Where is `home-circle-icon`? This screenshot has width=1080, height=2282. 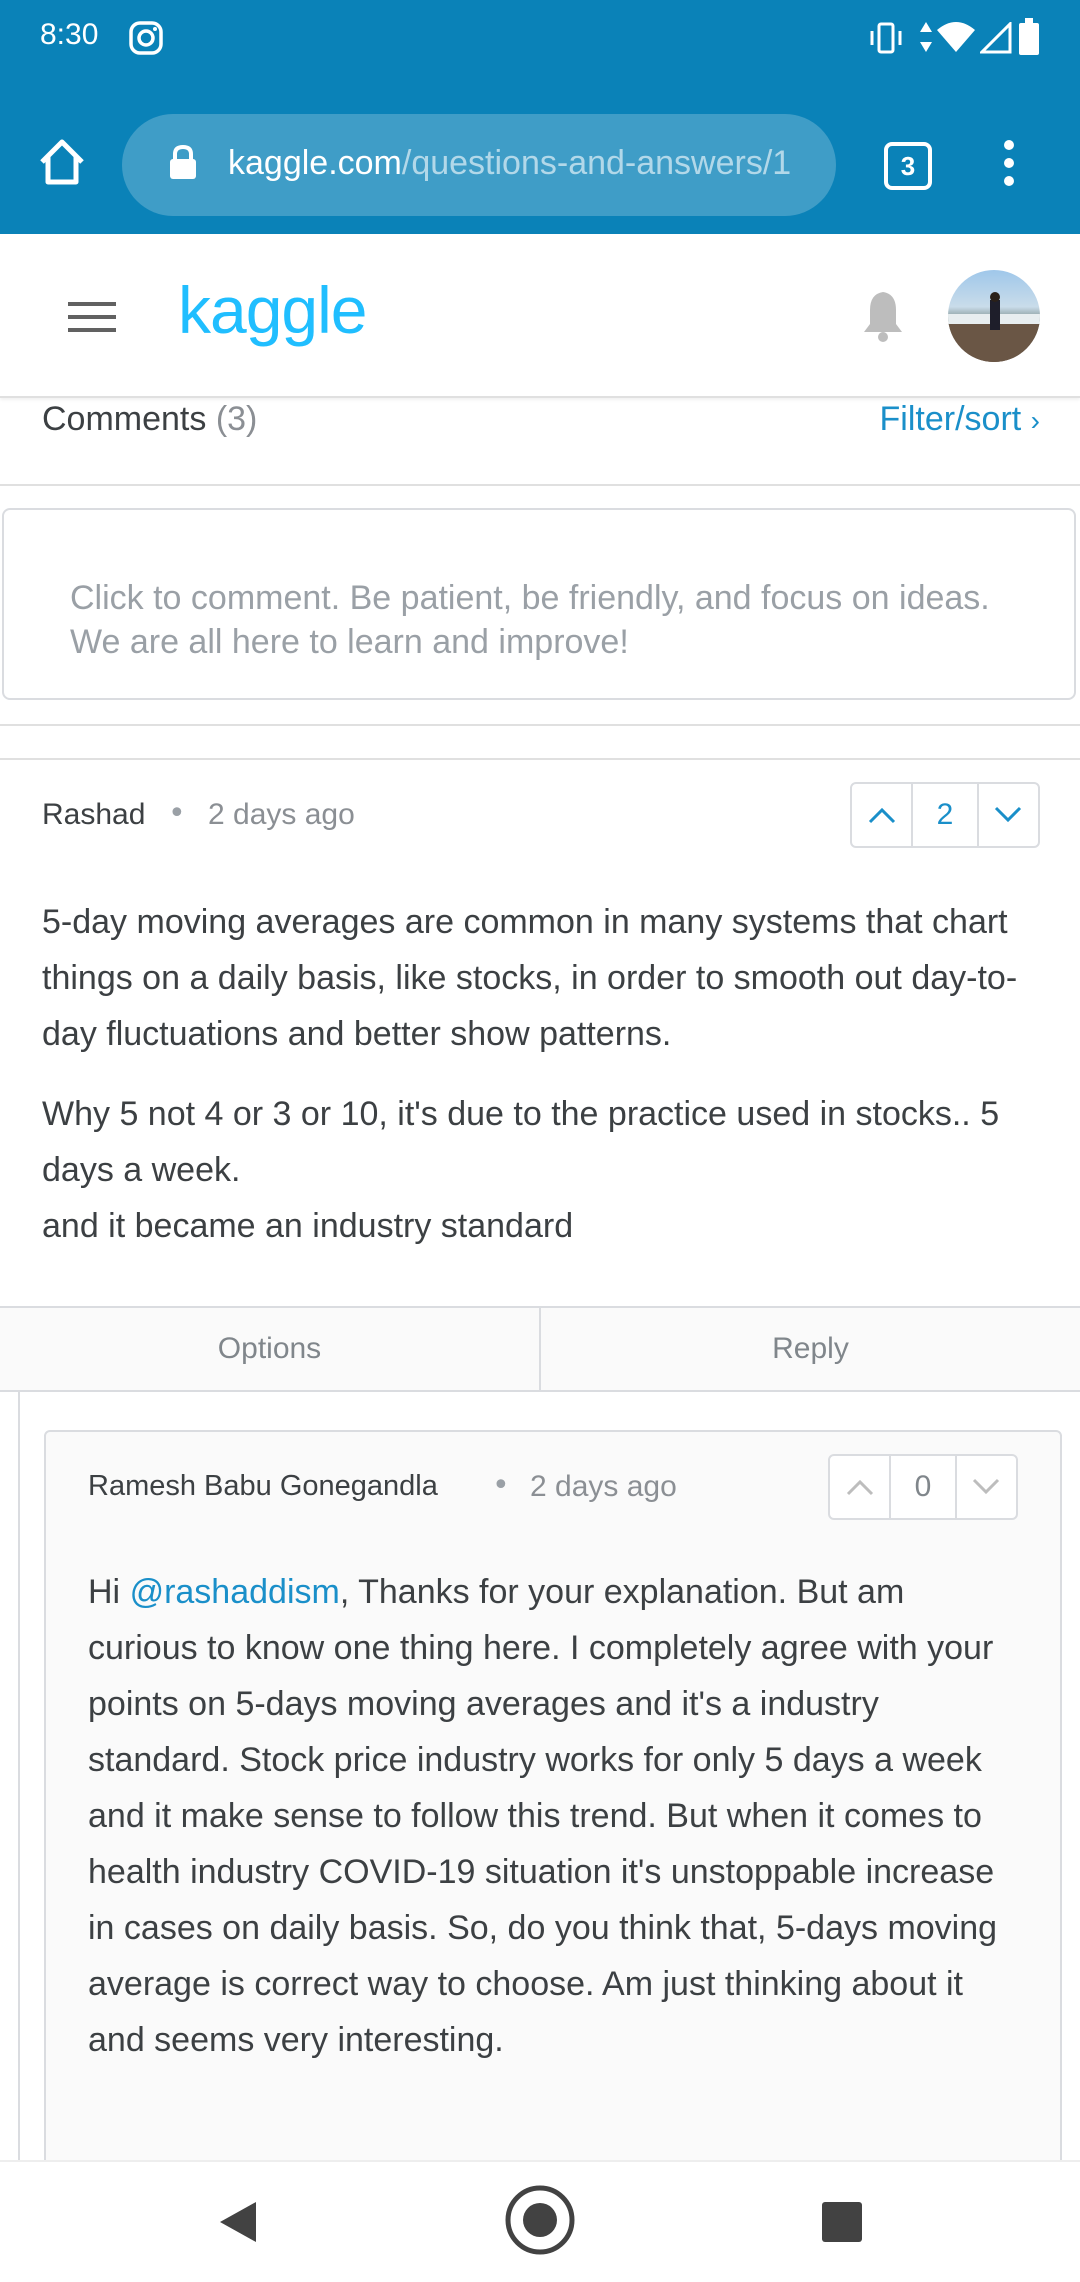 home-circle-icon is located at coordinates (540, 2222).